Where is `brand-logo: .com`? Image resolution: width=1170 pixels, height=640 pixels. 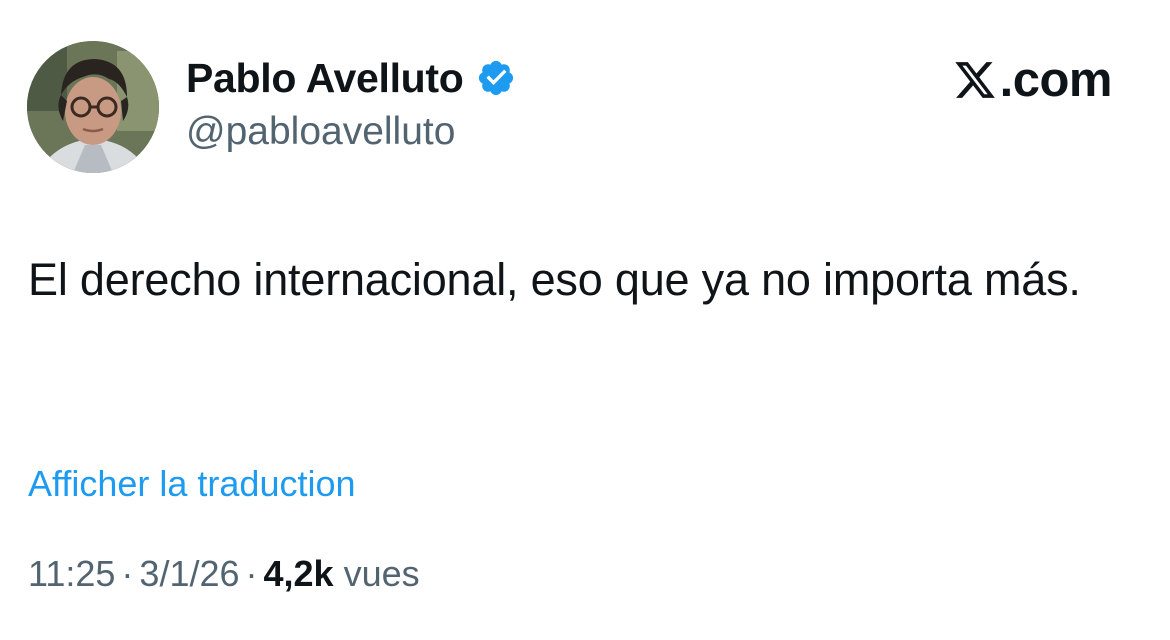 brand-logo: .com is located at coordinates (1032, 80).